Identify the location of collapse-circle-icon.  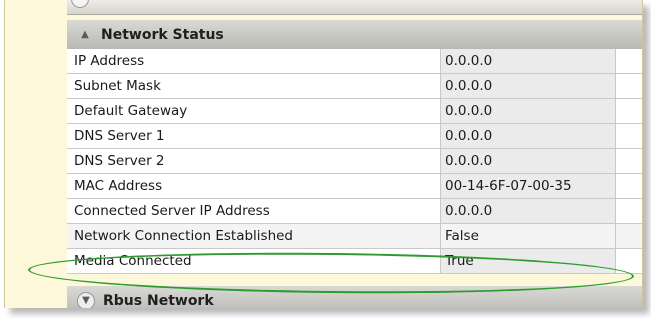
(80, 4).